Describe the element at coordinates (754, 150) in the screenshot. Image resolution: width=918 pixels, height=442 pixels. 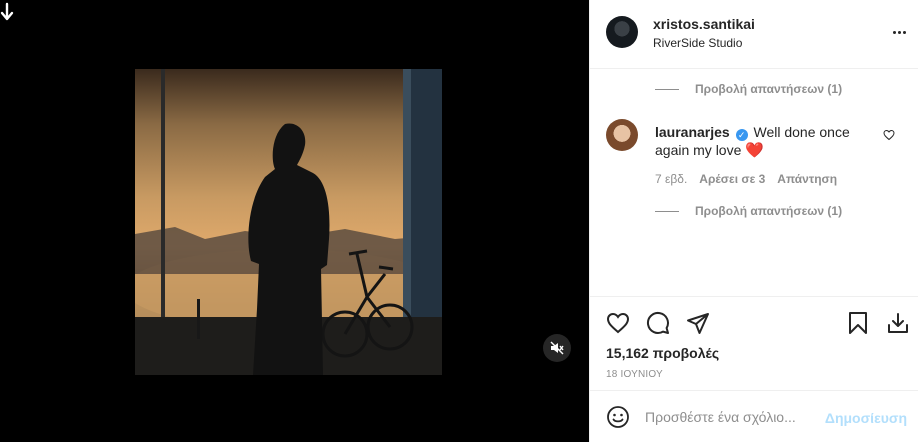
I see `red-heart-emoji: ❤️` at that location.